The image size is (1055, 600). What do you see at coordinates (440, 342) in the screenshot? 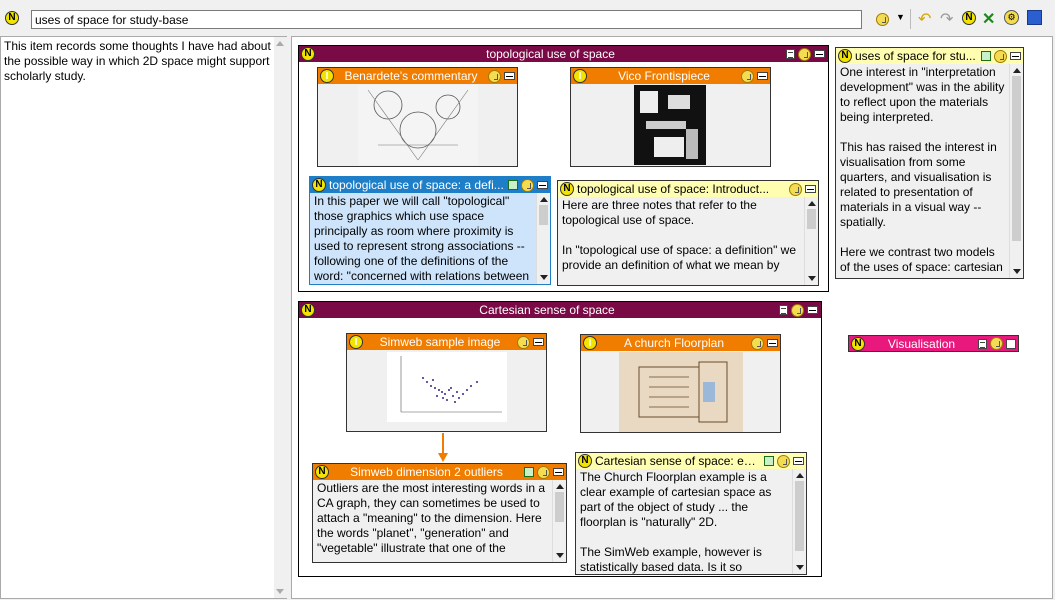
I see `note-title: Simweb sample image` at bounding box center [440, 342].